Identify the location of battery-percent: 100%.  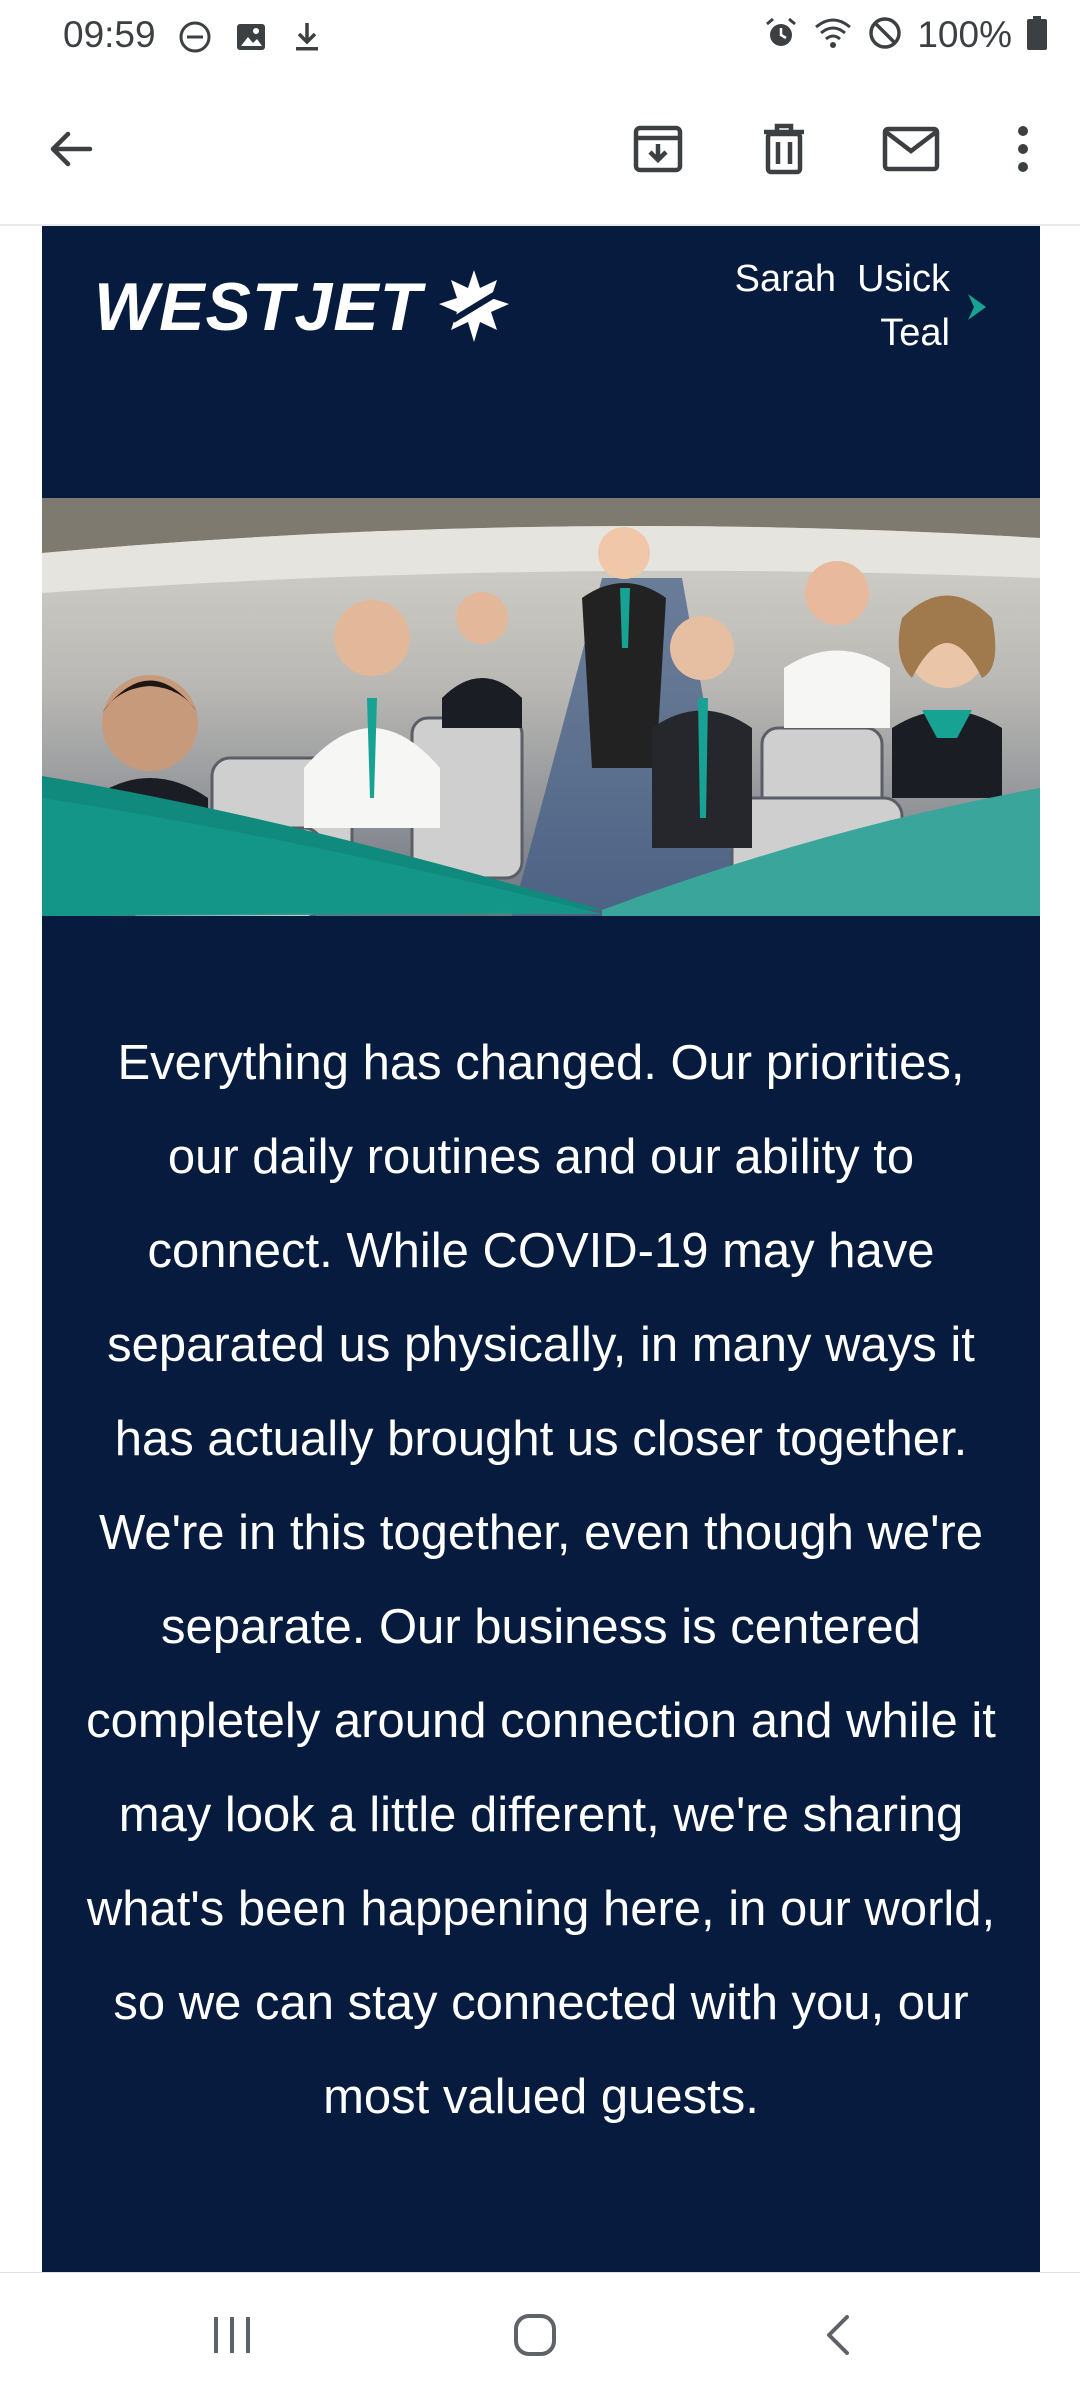
(964, 34).